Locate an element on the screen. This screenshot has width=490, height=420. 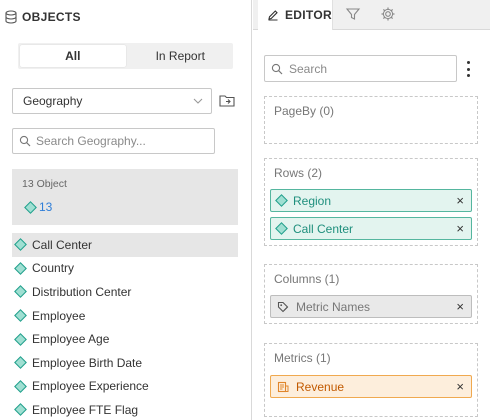
attribute-list-item: Employee Age is located at coordinates (125, 339).